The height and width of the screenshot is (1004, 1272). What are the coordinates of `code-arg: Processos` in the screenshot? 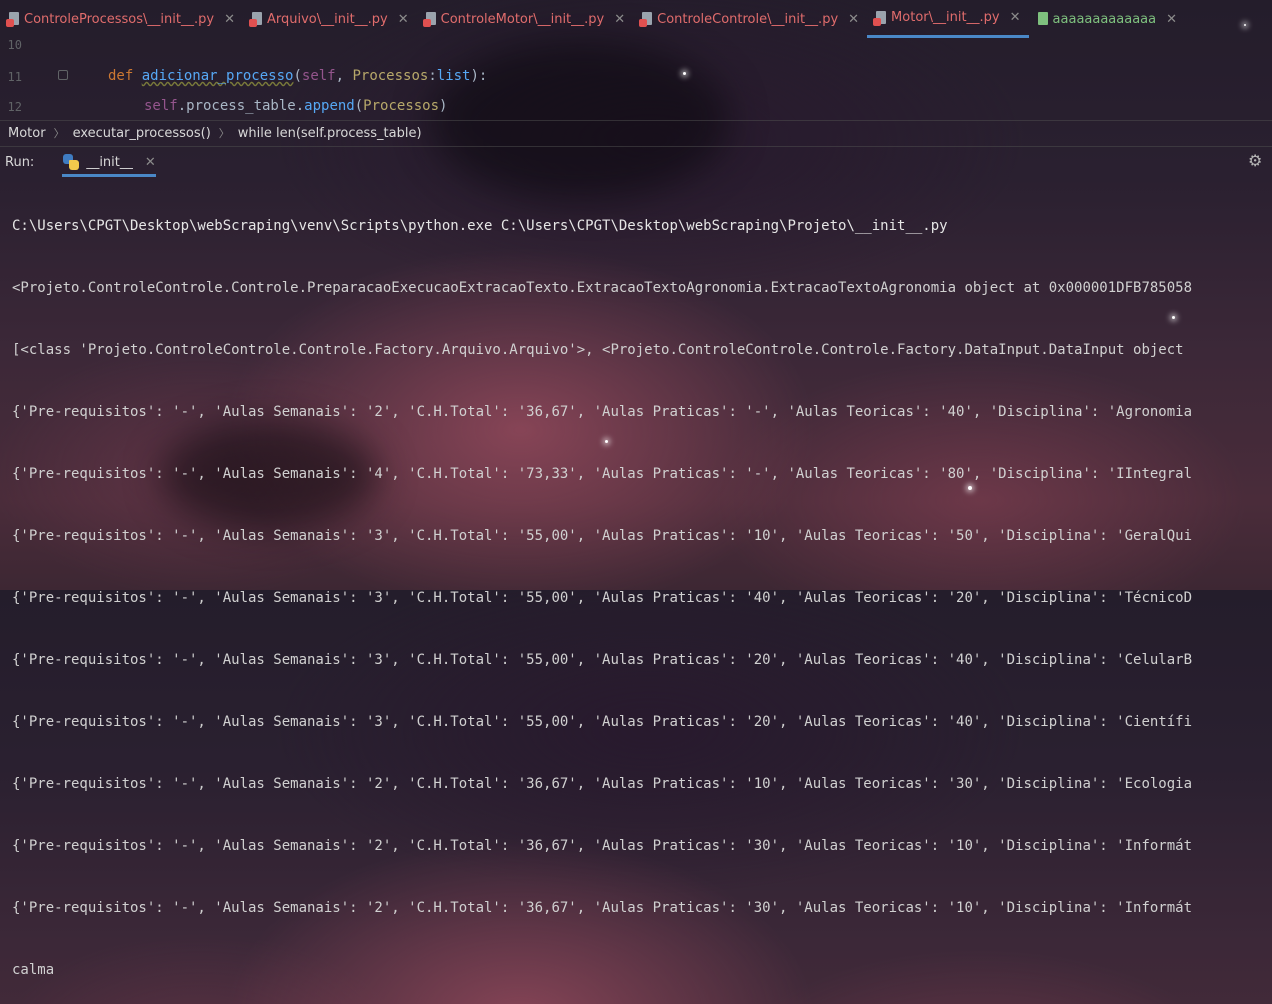 It's located at (401, 106).